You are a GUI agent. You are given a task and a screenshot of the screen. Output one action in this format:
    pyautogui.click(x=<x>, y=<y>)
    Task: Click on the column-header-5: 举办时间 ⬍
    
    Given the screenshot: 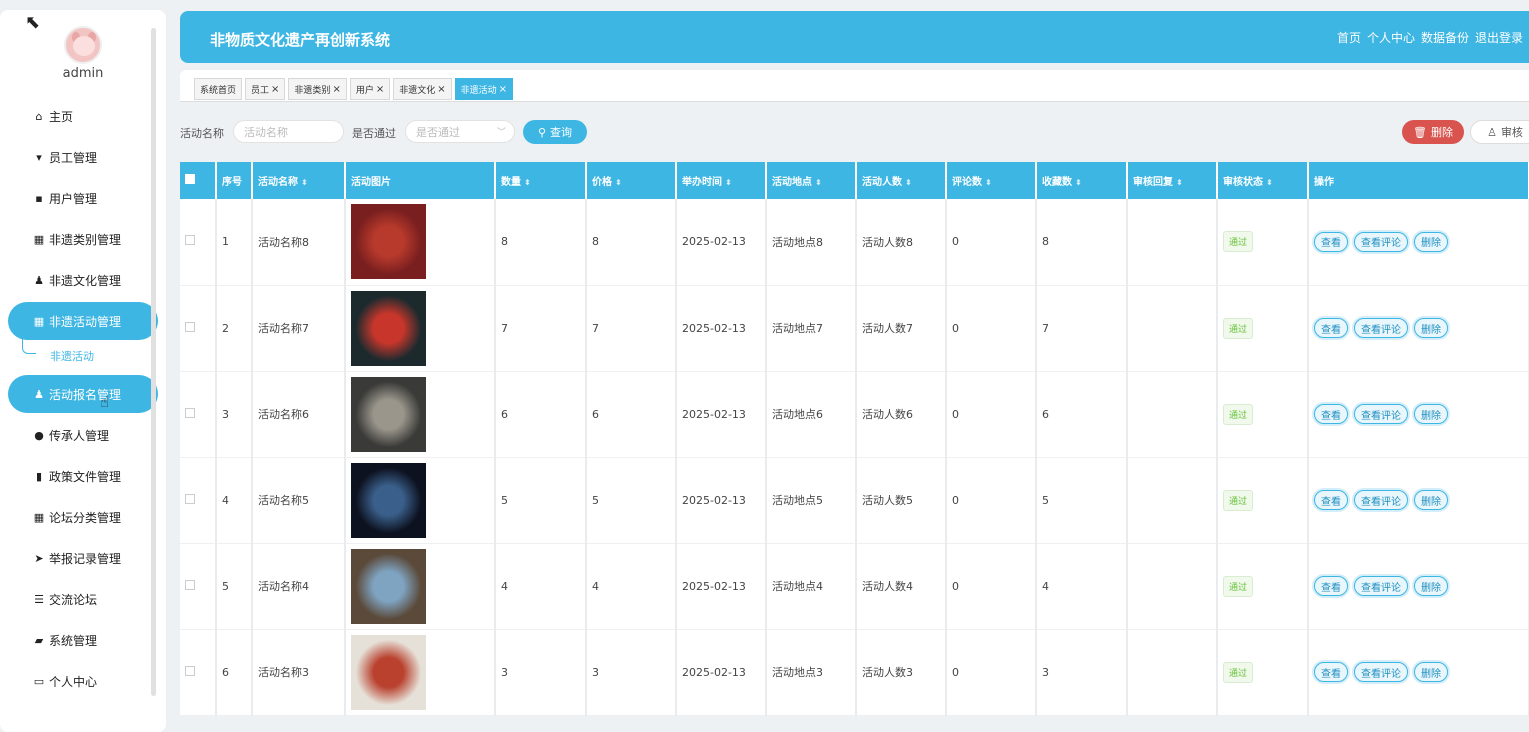 What is the action you would take?
    pyautogui.click(x=721, y=180)
    